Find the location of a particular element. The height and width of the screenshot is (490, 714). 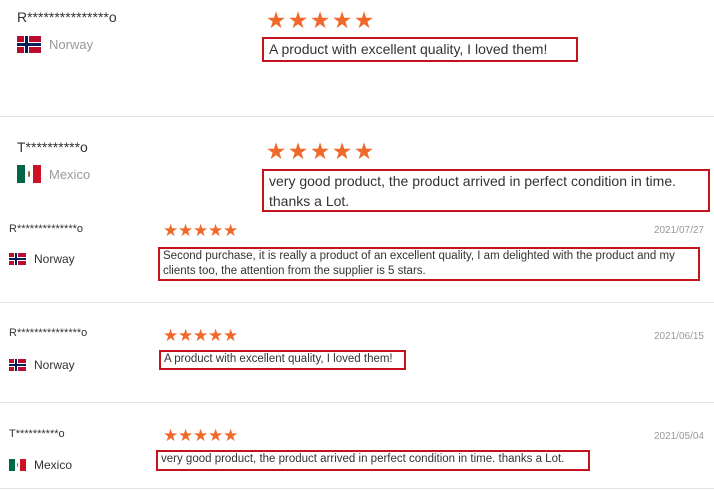

review-date: 2021/05/04 is located at coordinates (678, 436).